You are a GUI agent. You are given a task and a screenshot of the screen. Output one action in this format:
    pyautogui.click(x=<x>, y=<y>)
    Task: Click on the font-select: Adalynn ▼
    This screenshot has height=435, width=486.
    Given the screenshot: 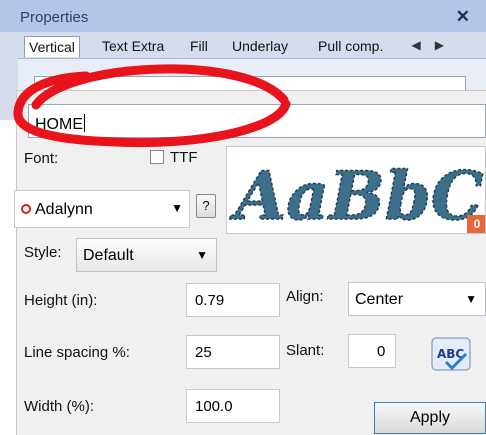 What is the action you would take?
    pyautogui.click(x=102, y=209)
    